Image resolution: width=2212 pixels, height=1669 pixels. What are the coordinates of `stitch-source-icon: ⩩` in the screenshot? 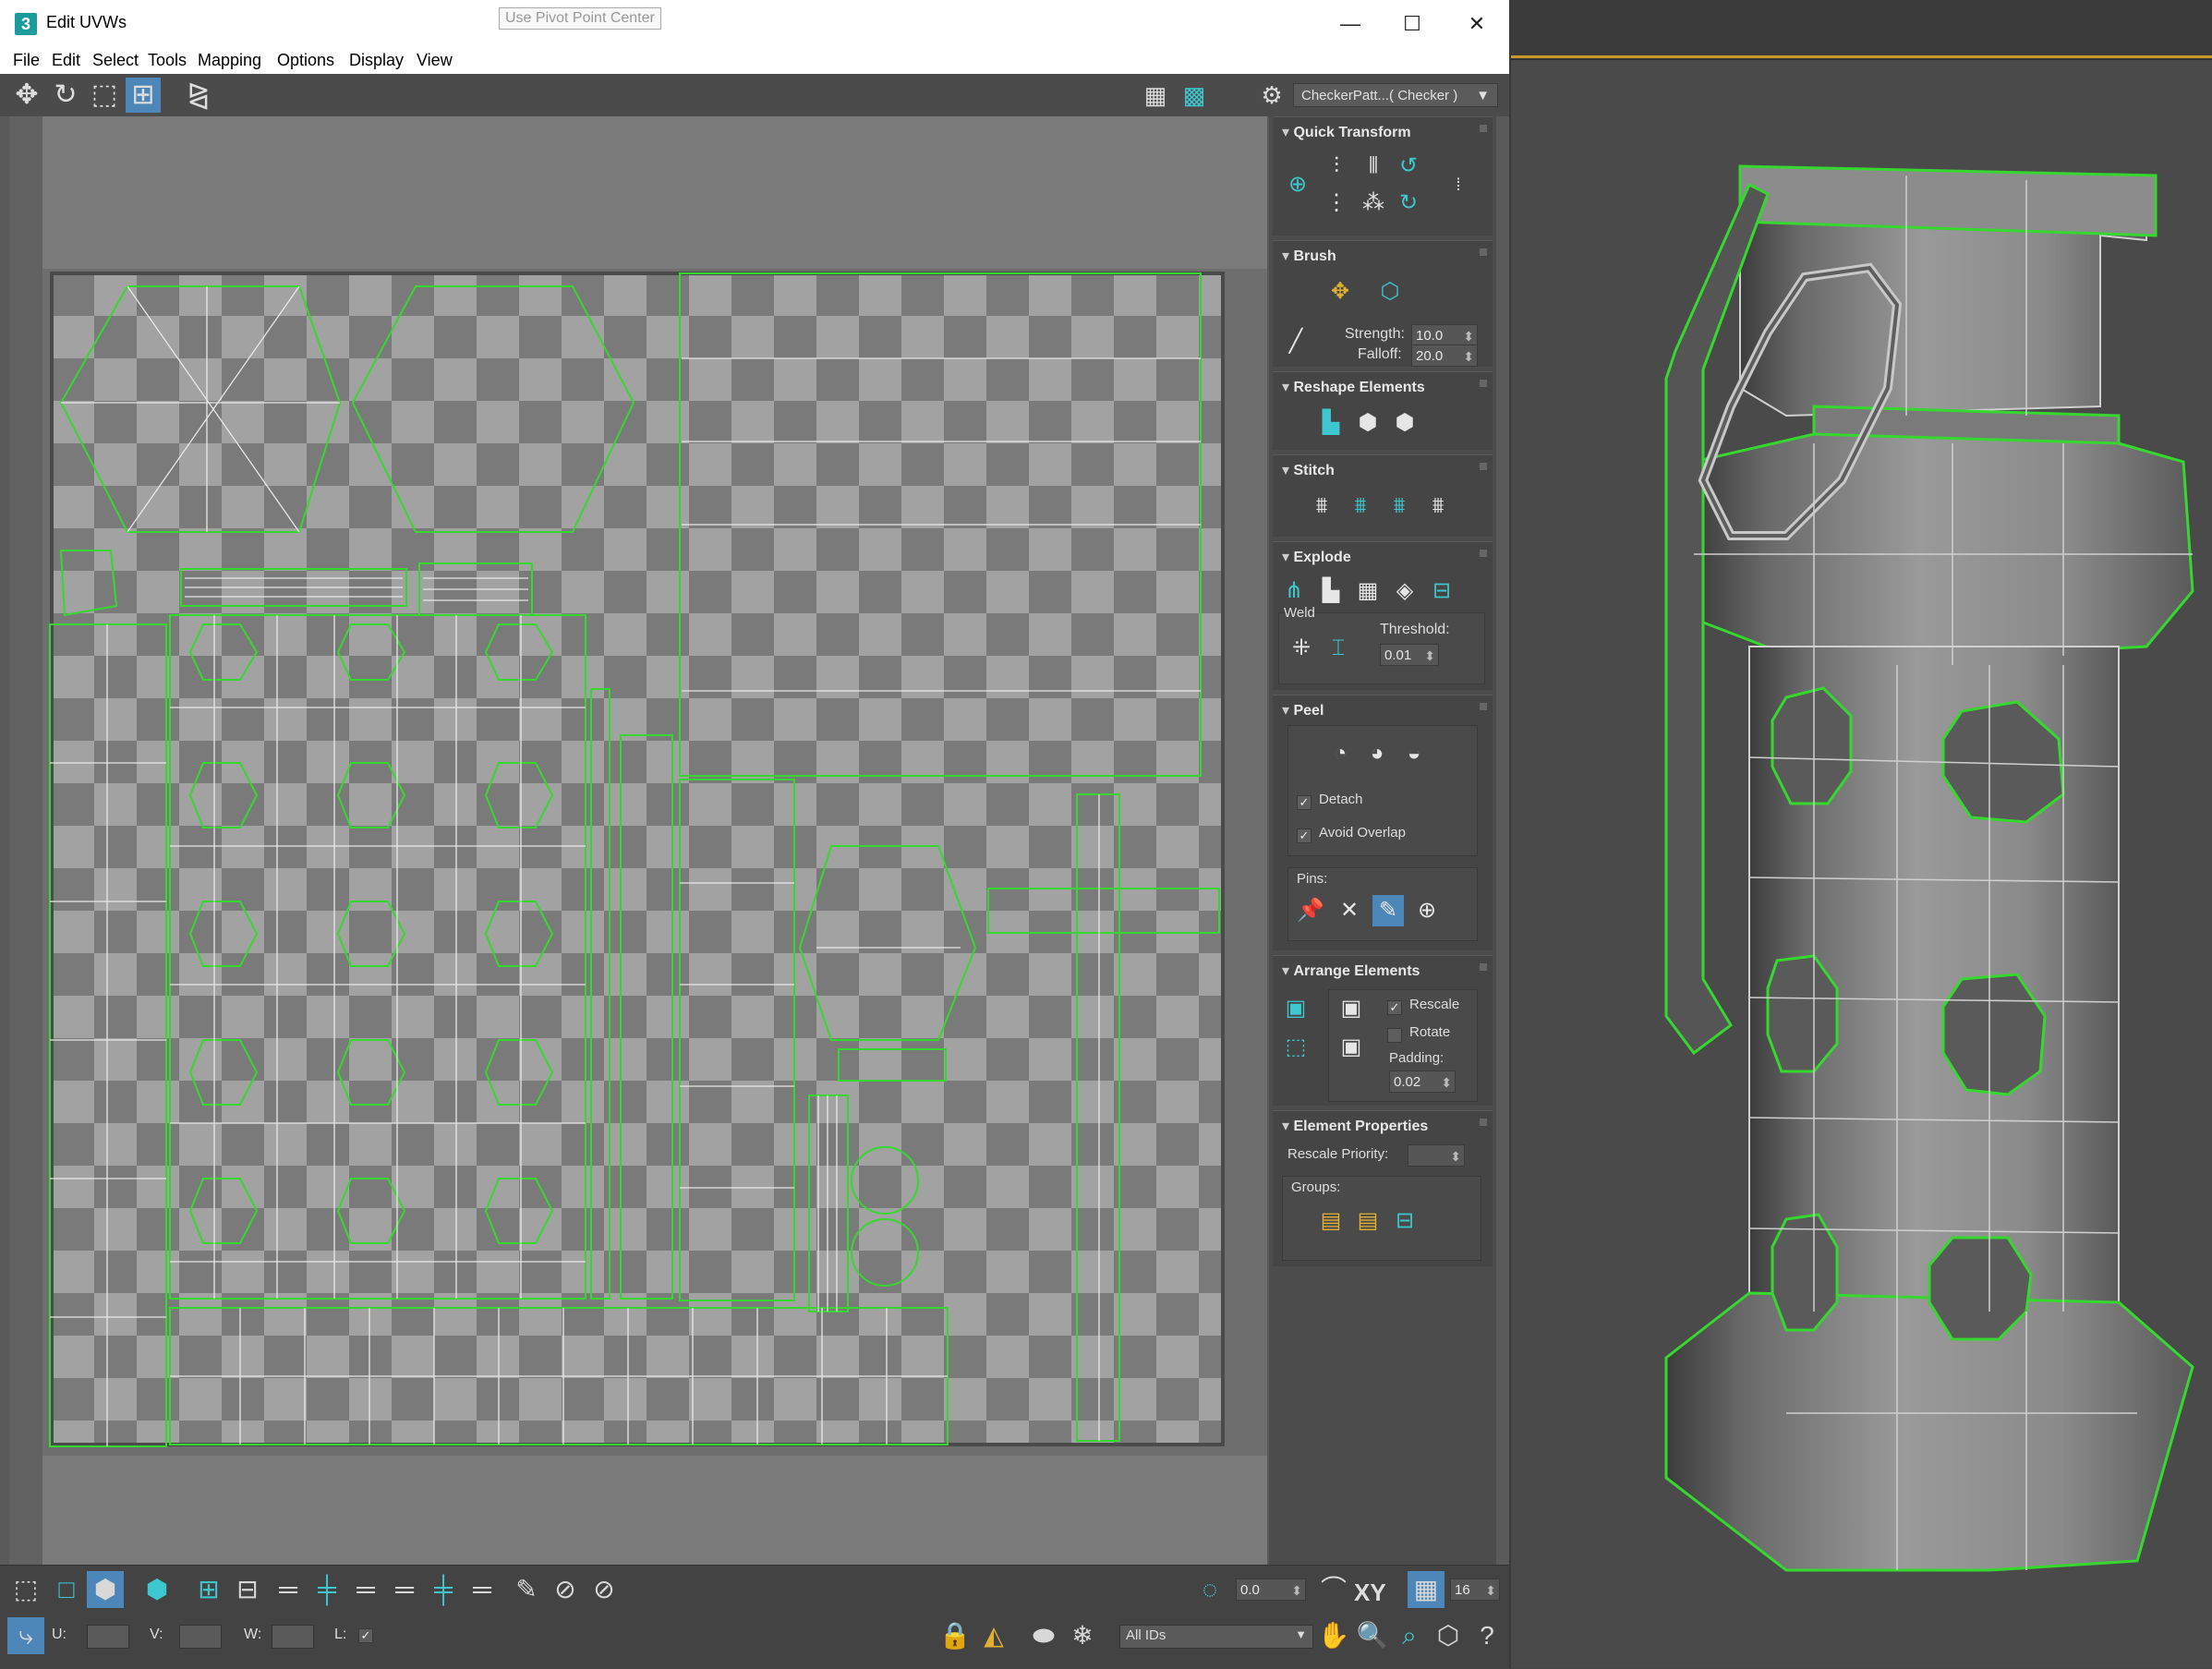 It's located at (1360, 506).